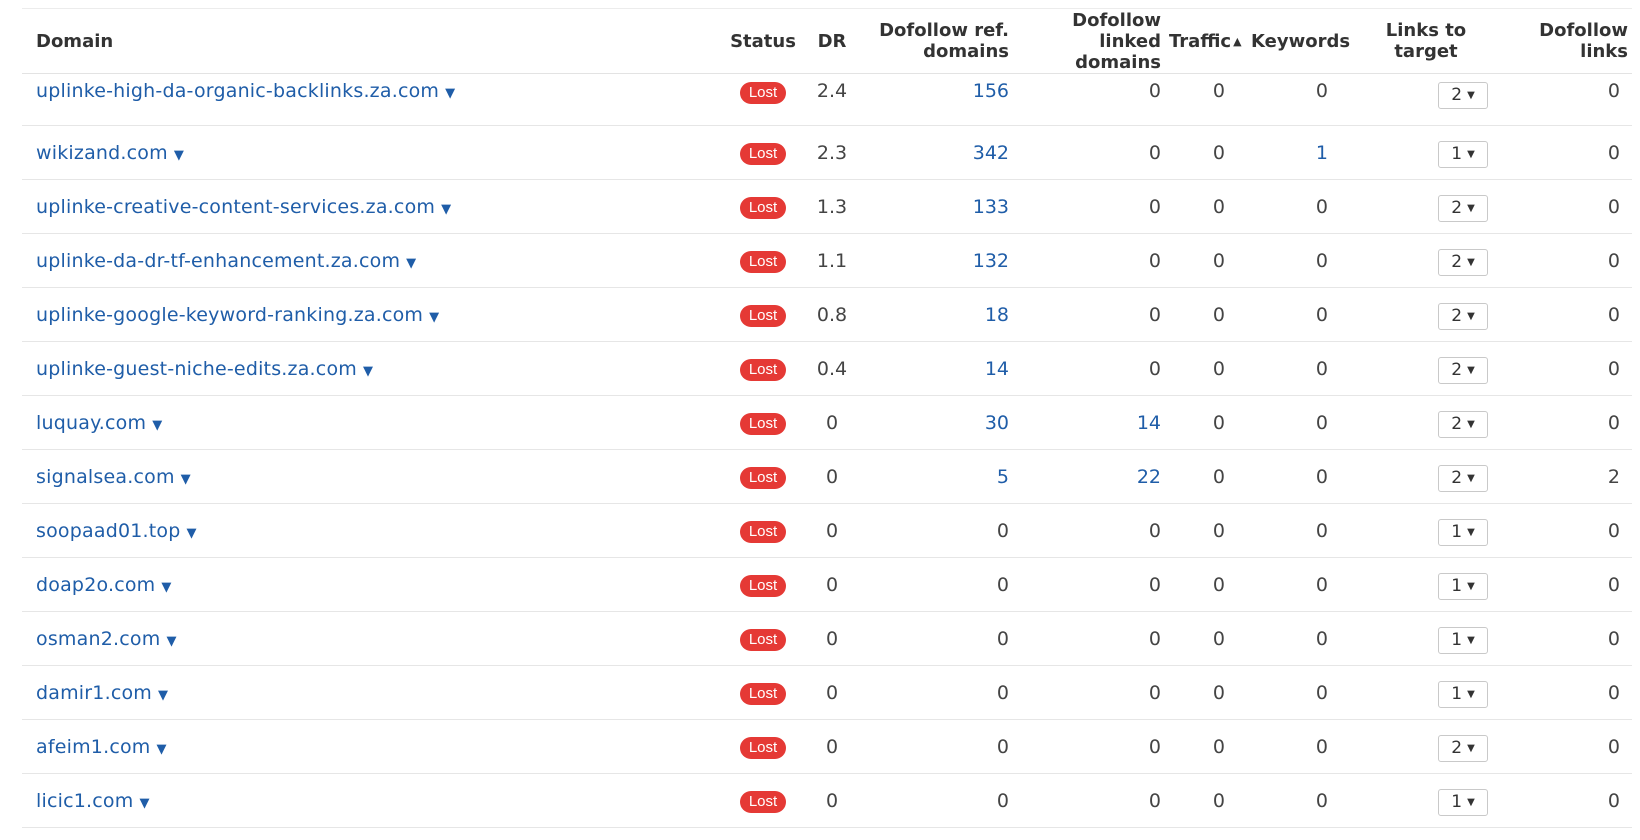  What do you see at coordinates (827, 476) in the screenshot?
I see `table-row: signalsea.com ▼ Lost 0 5 22 0 0 2 ▼ 2` at bounding box center [827, 476].